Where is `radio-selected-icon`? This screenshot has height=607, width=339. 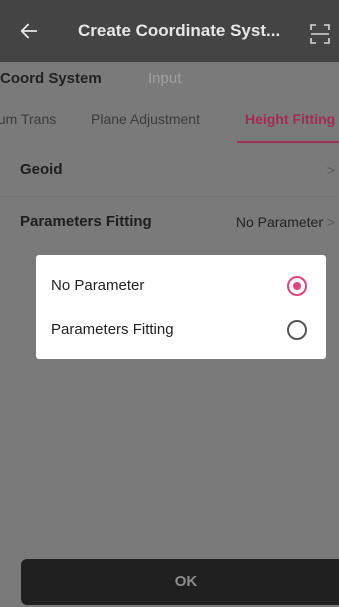
radio-selected-icon is located at coordinates (297, 286).